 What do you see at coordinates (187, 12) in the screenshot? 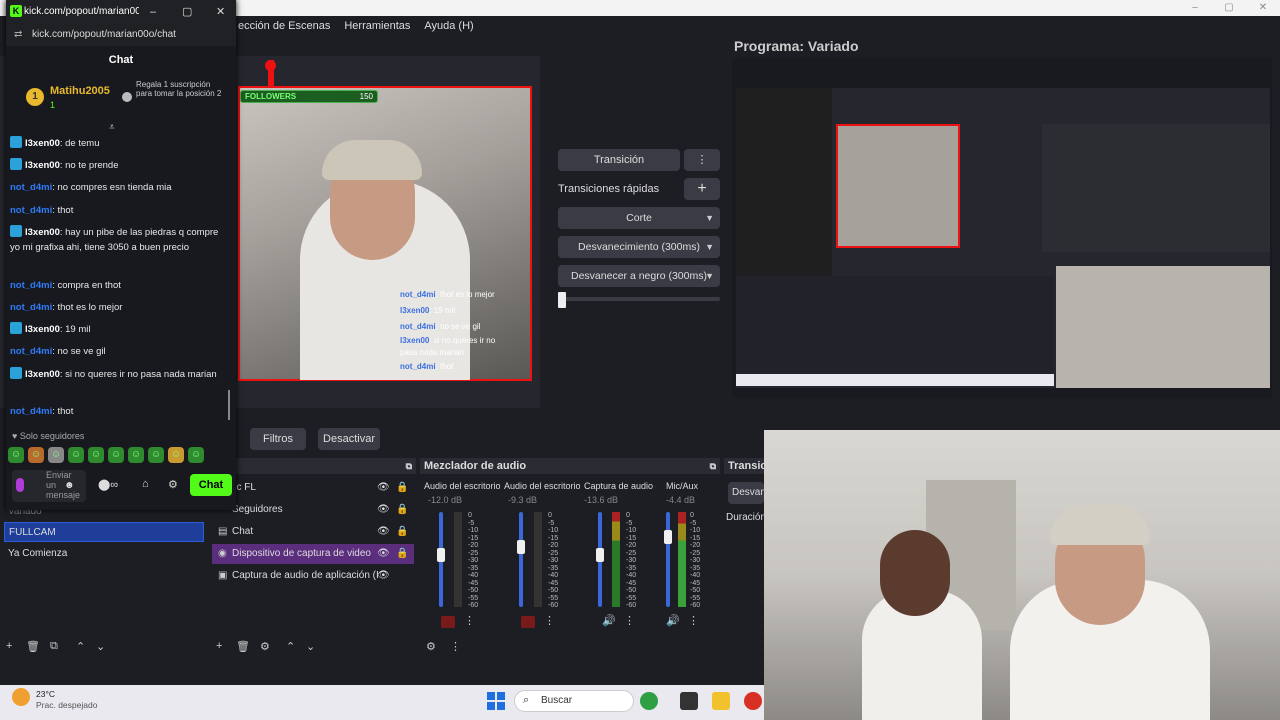
I see `maximize-icon: ▢` at bounding box center [187, 12].